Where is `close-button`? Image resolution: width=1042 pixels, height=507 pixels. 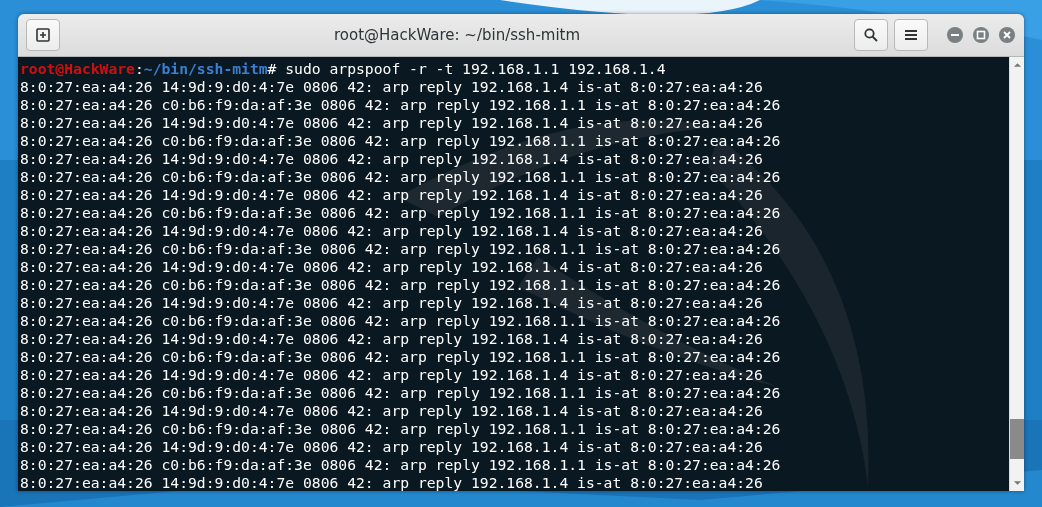 close-button is located at coordinates (1007, 35).